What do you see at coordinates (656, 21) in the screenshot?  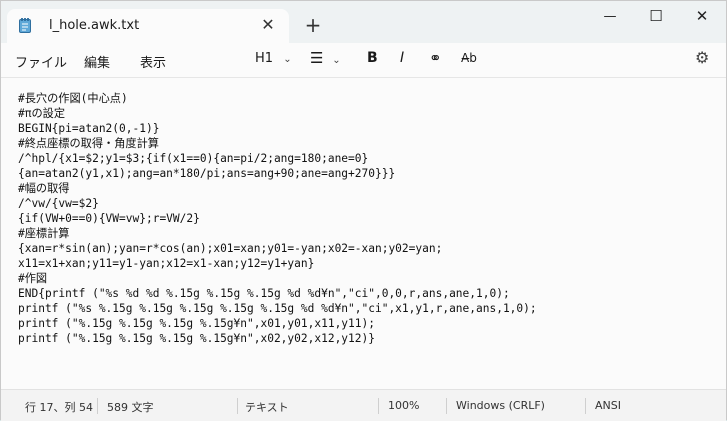 I see `maximize-button: ☐` at bounding box center [656, 21].